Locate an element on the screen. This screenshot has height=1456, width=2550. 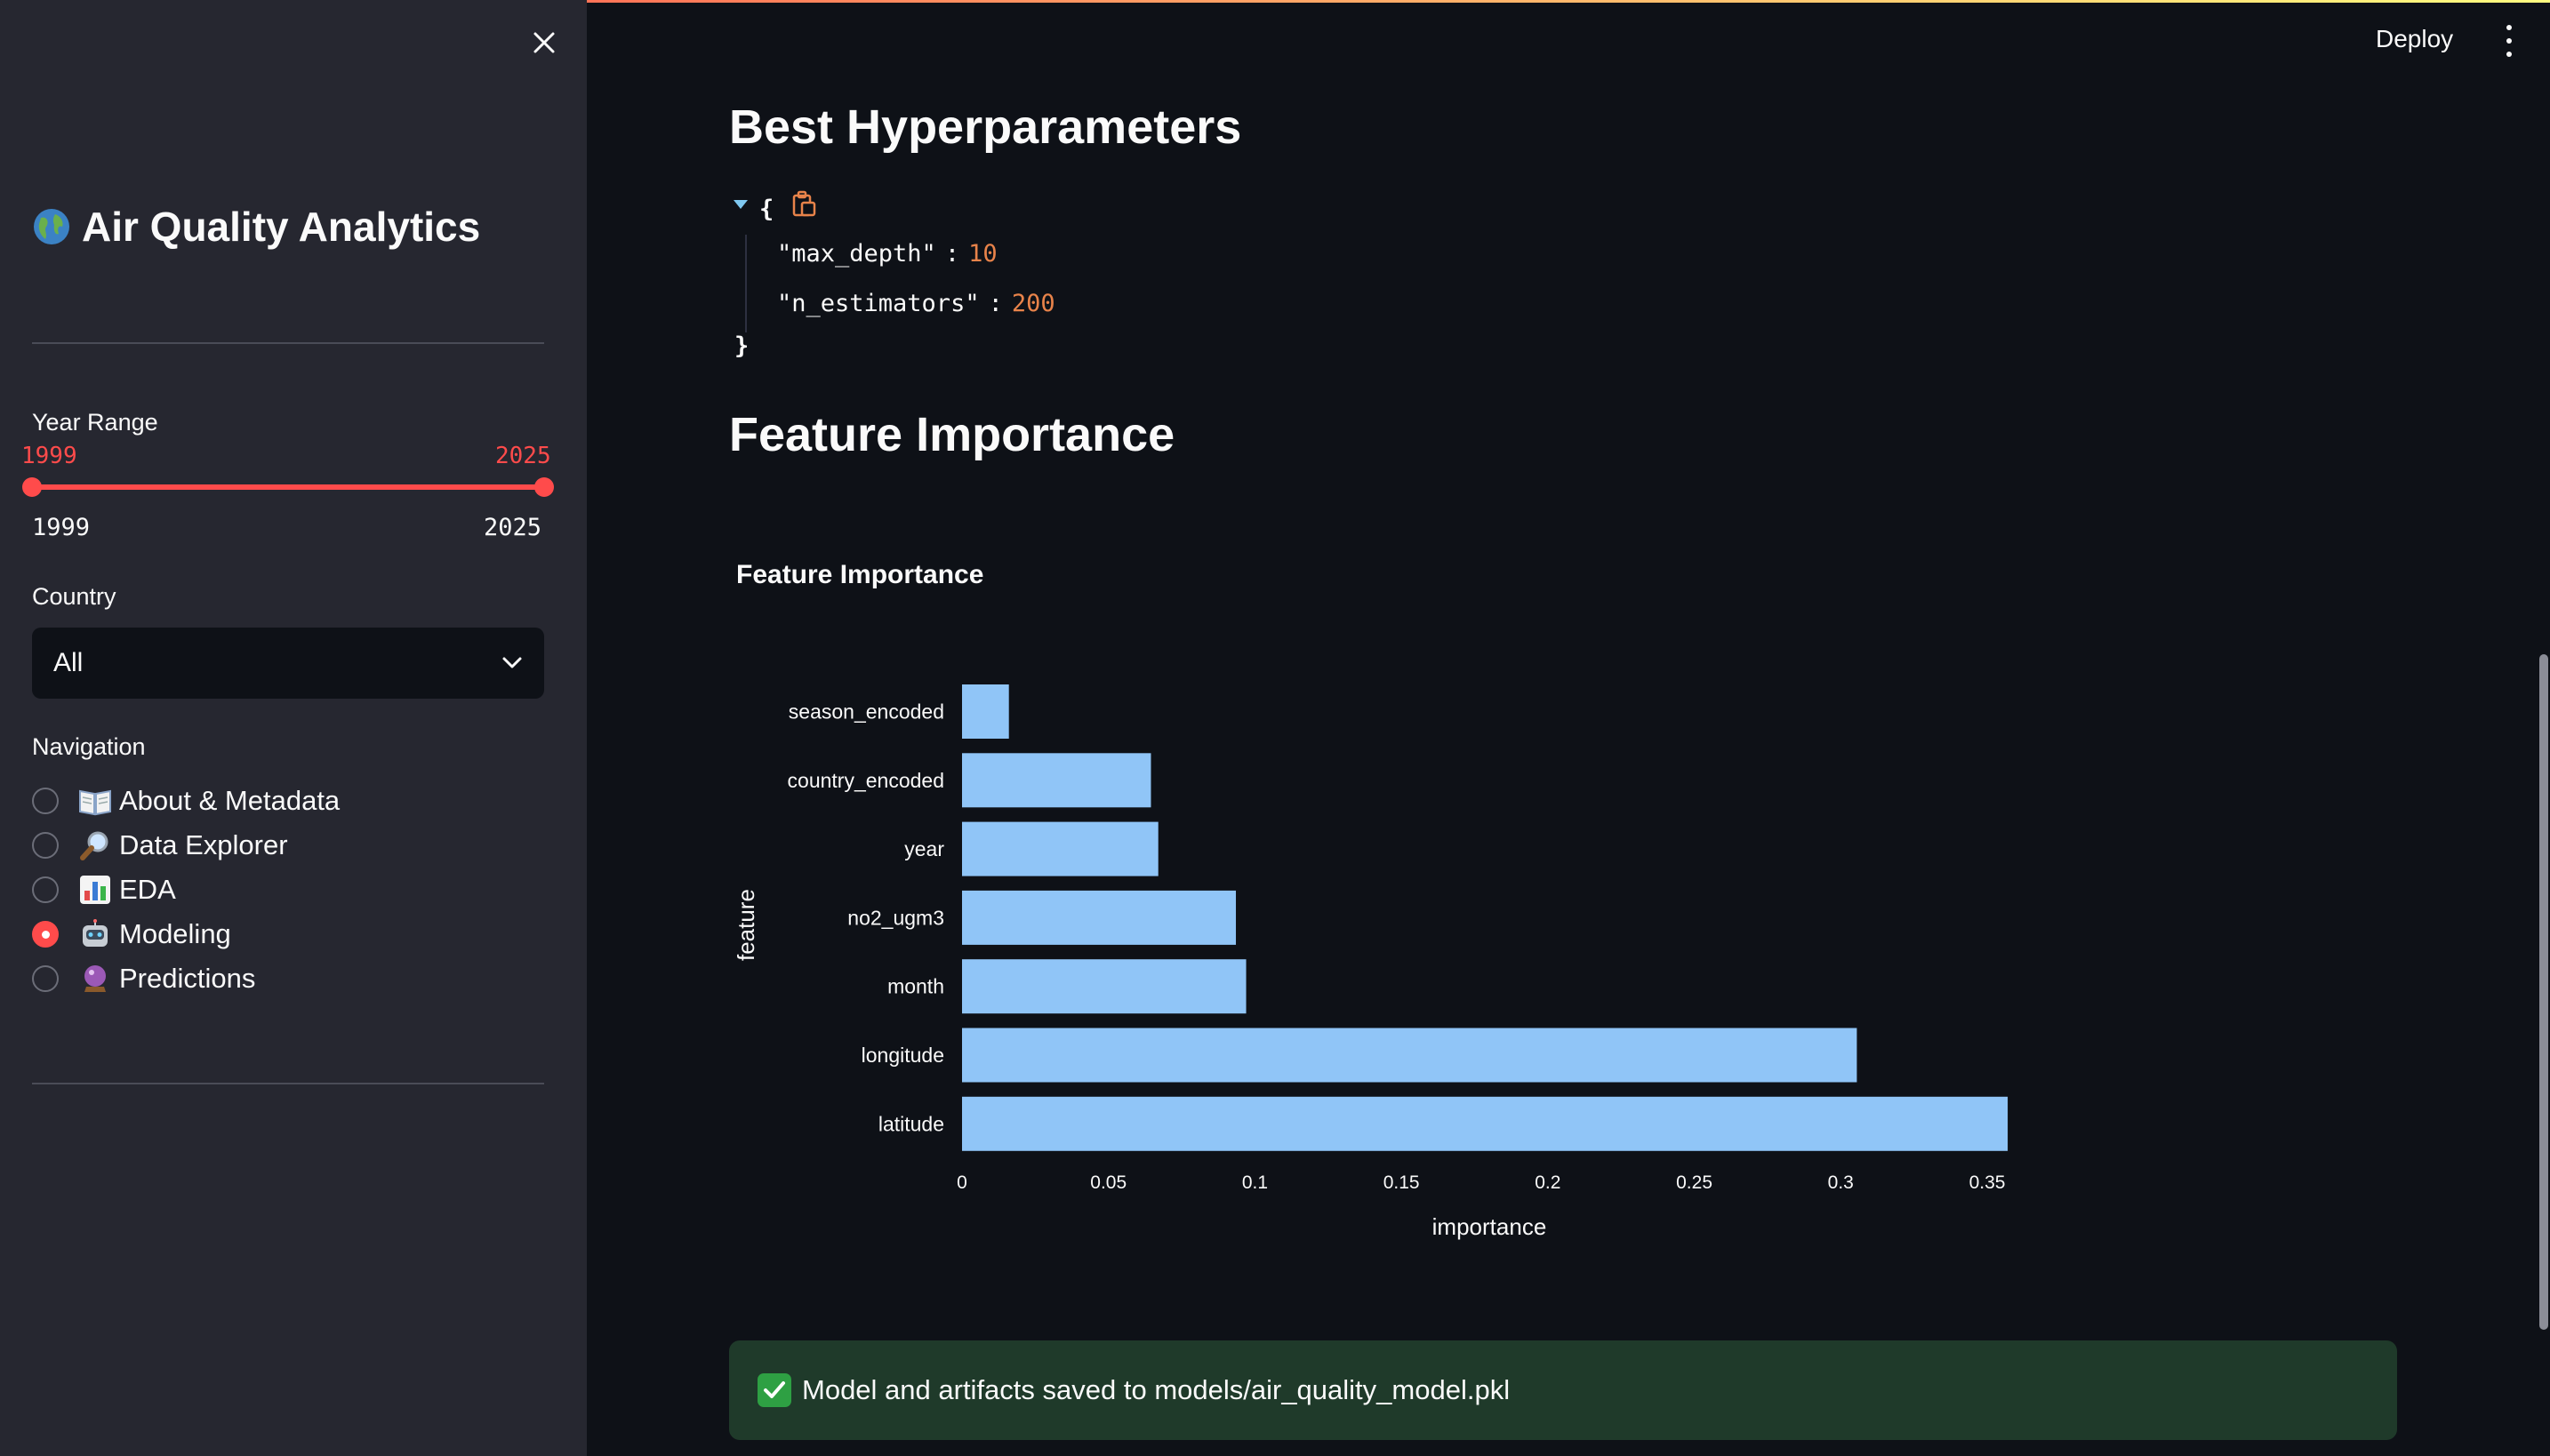
y-tick-label: longitude is located at coordinates (903, 1055).